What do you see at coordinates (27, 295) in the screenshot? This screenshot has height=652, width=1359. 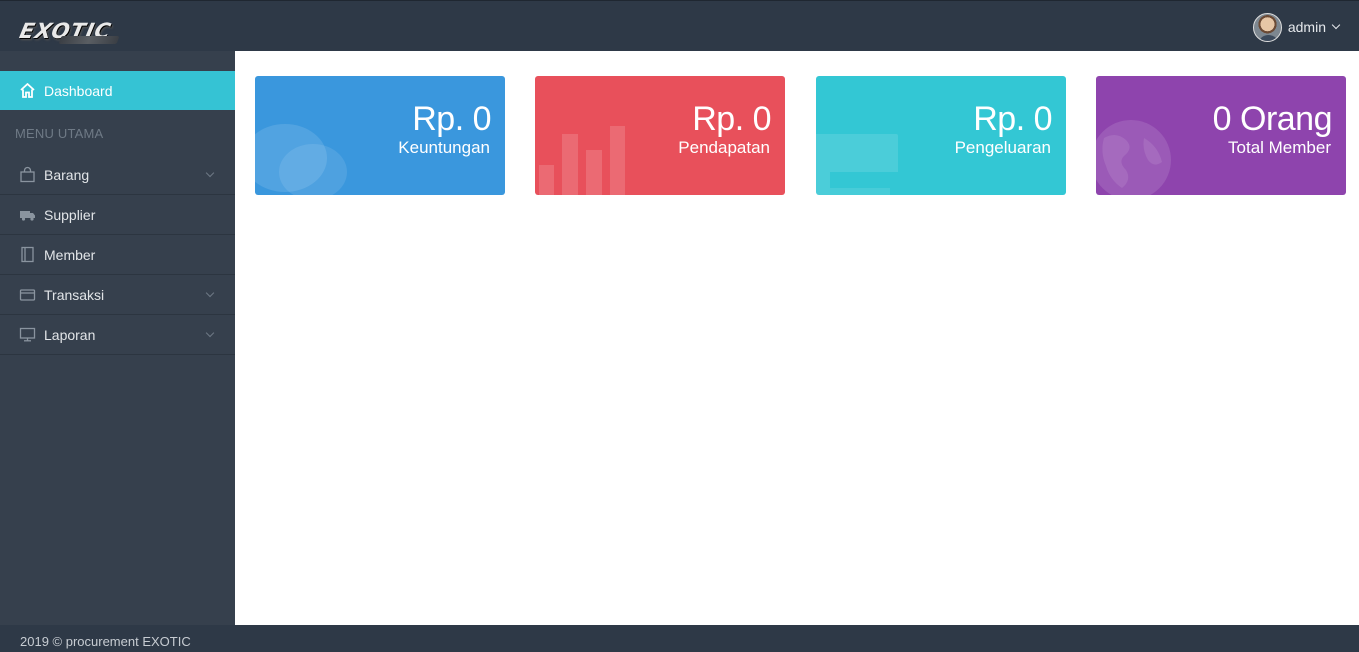 I see `wallet-icon` at bounding box center [27, 295].